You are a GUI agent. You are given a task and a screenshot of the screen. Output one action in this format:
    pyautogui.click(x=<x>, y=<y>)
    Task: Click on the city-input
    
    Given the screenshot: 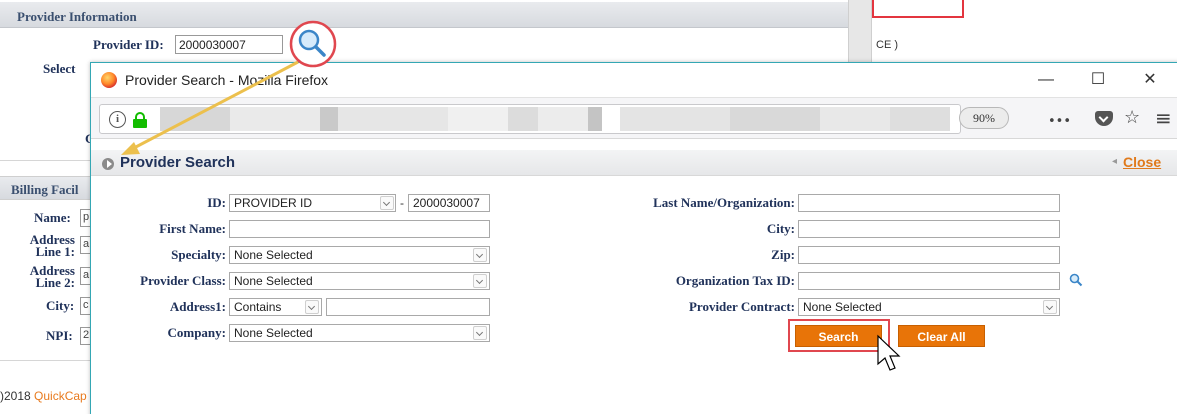 What is the action you would take?
    pyautogui.click(x=929, y=229)
    